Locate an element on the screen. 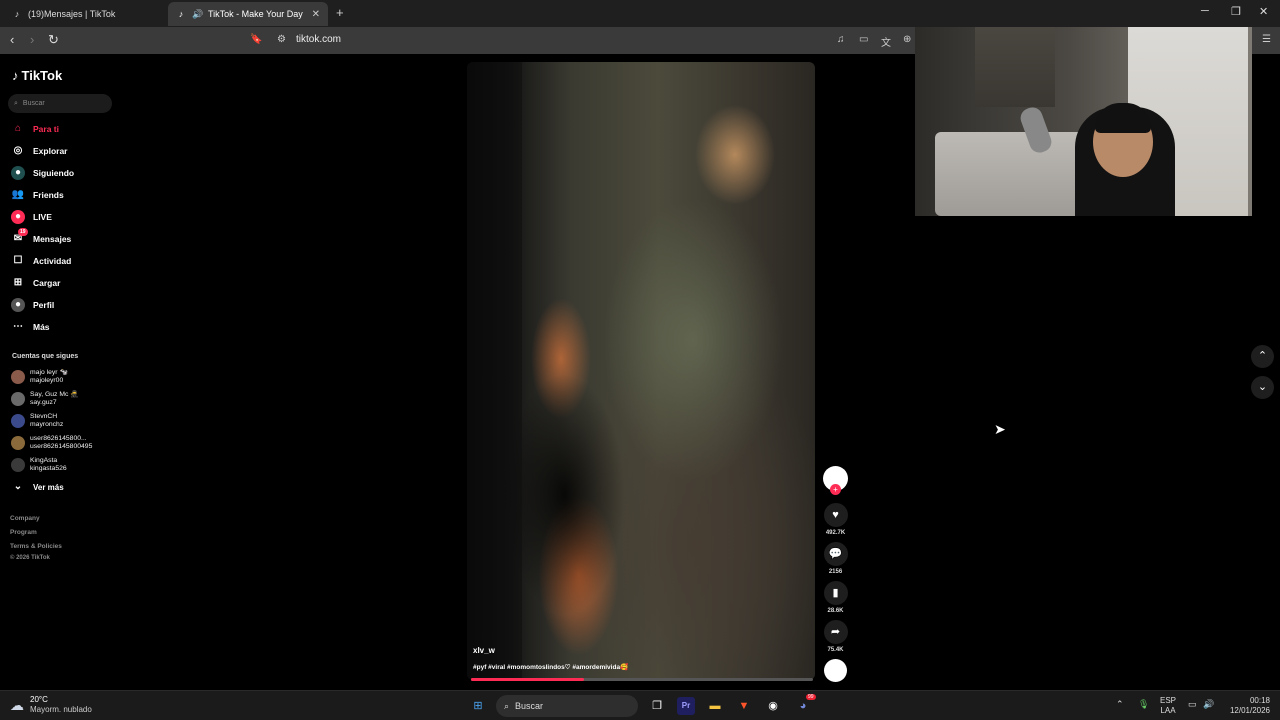 The height and width of the screenshot is (720, 1280). footer-terms: Terms & Policies is located at coordinates (36, 546).